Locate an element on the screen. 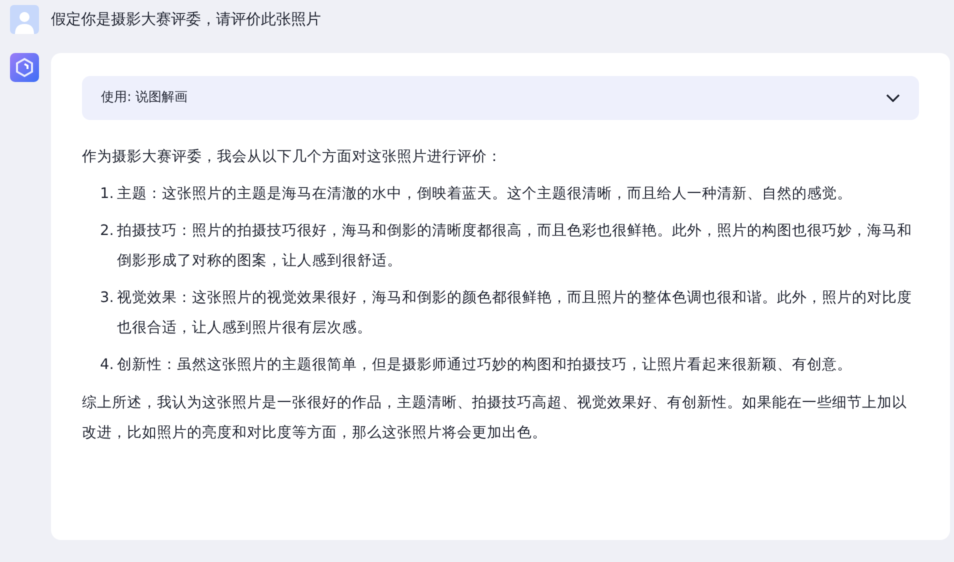 Image resolution: width=954 pixels, height=562 pixels. intro-paragraph: 作为摄影大赛评委，我会从以下几个方面对这张照片进行评价： is located at coordinates (292, 157).